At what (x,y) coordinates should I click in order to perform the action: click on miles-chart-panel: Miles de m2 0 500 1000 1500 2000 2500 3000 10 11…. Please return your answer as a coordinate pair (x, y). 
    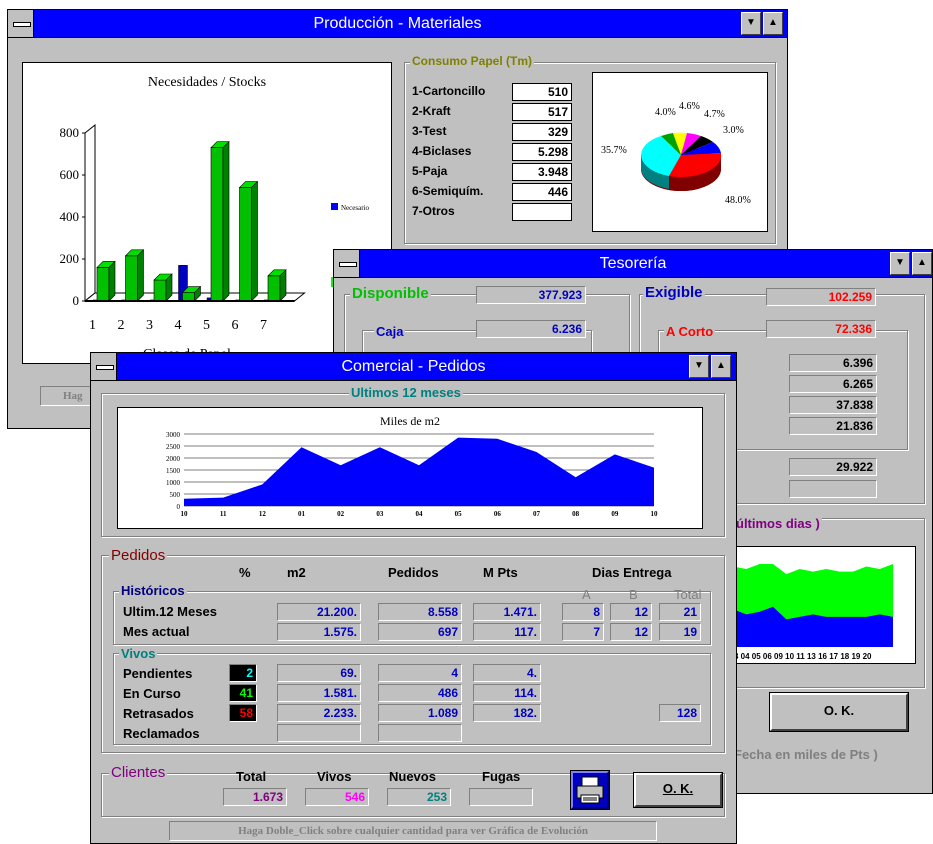
    Looking at the image, I should click on (410, 468).